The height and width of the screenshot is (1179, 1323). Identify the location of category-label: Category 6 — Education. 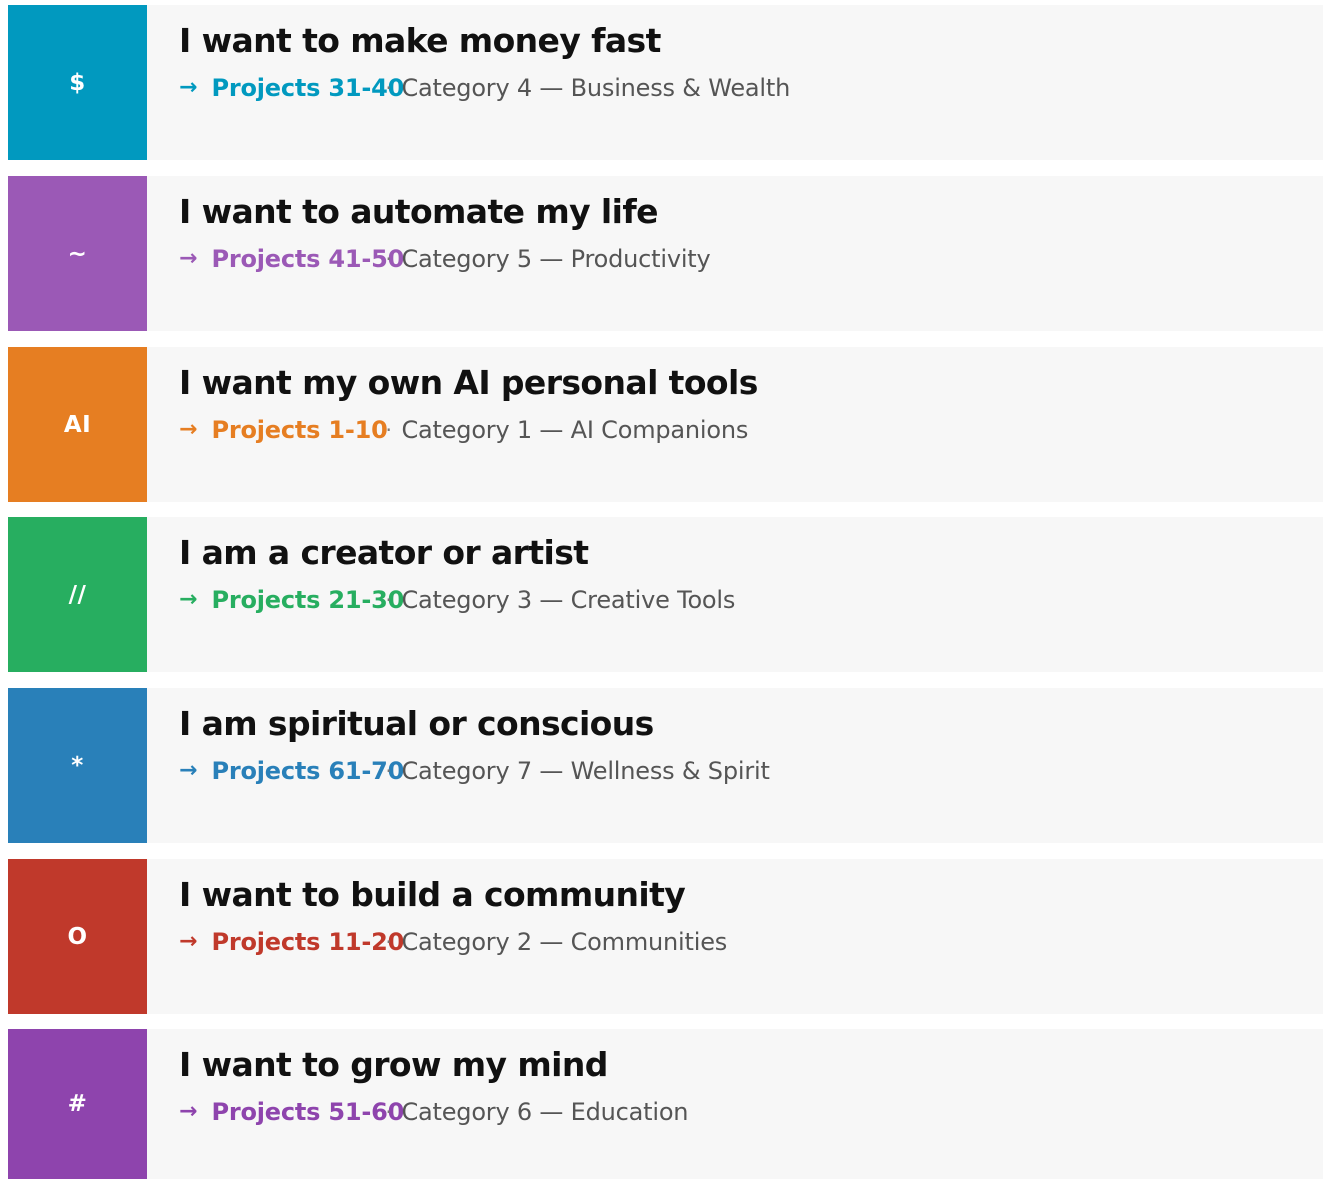
(545, 1112).